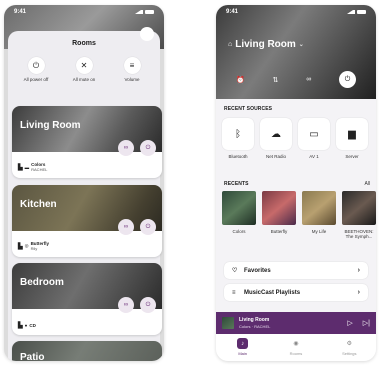  What do you see at coordinates (42, 282) in the screenshot?
I see `room-name: Bedroom` at bounding box center [42, 282].